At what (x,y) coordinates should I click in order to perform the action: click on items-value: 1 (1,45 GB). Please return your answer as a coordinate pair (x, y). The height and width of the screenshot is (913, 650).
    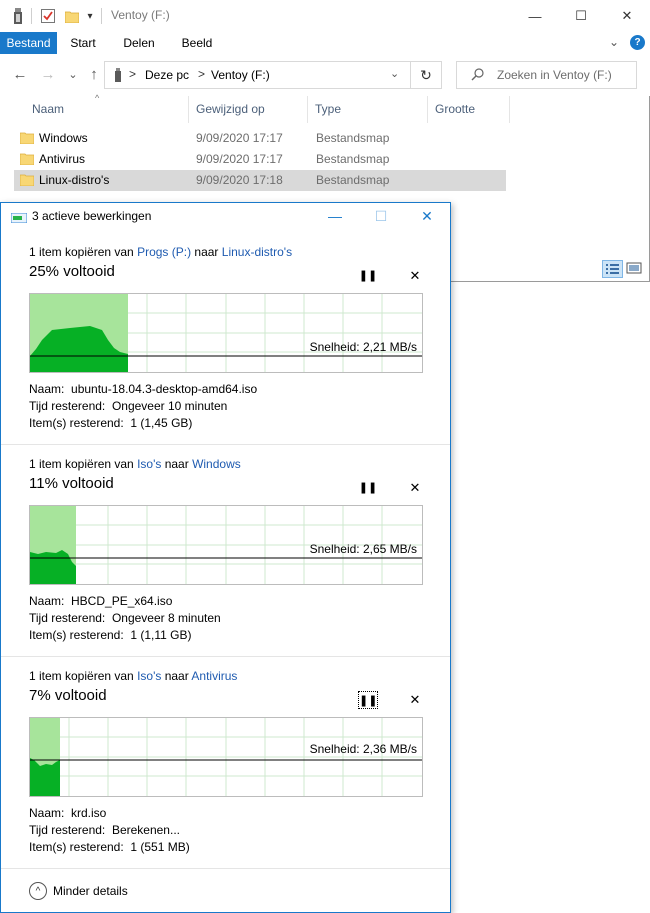
    Looking at the image, I should click on (161, 423).